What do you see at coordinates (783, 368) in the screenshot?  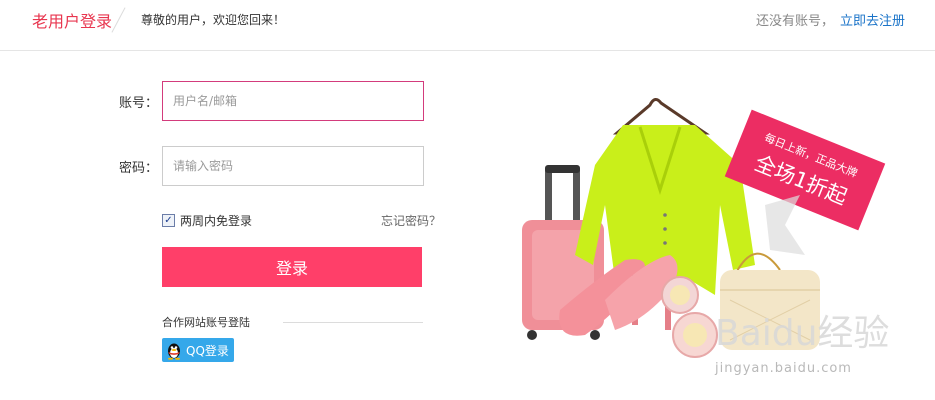 I see `watermark-url: jingyan.baidu.com` at bounding box center [783, 368].